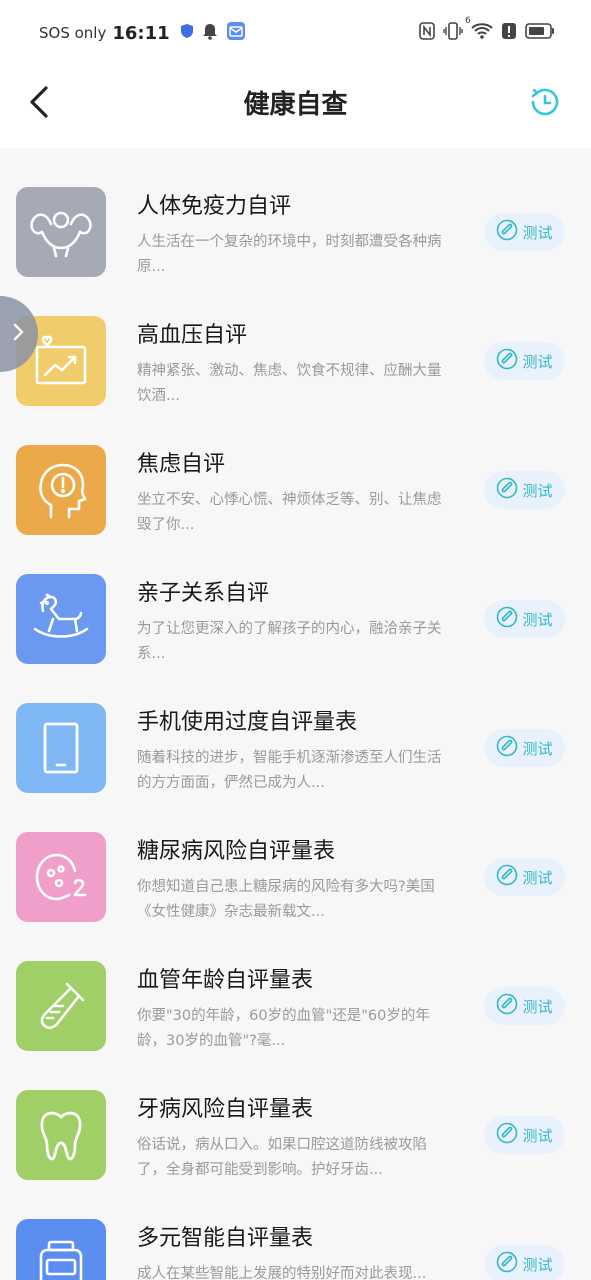  What do you see at coordinates (214, 206) in the screenshot?
I see `item-title: 人体免疫力自评` at bounding box center [214, 206].